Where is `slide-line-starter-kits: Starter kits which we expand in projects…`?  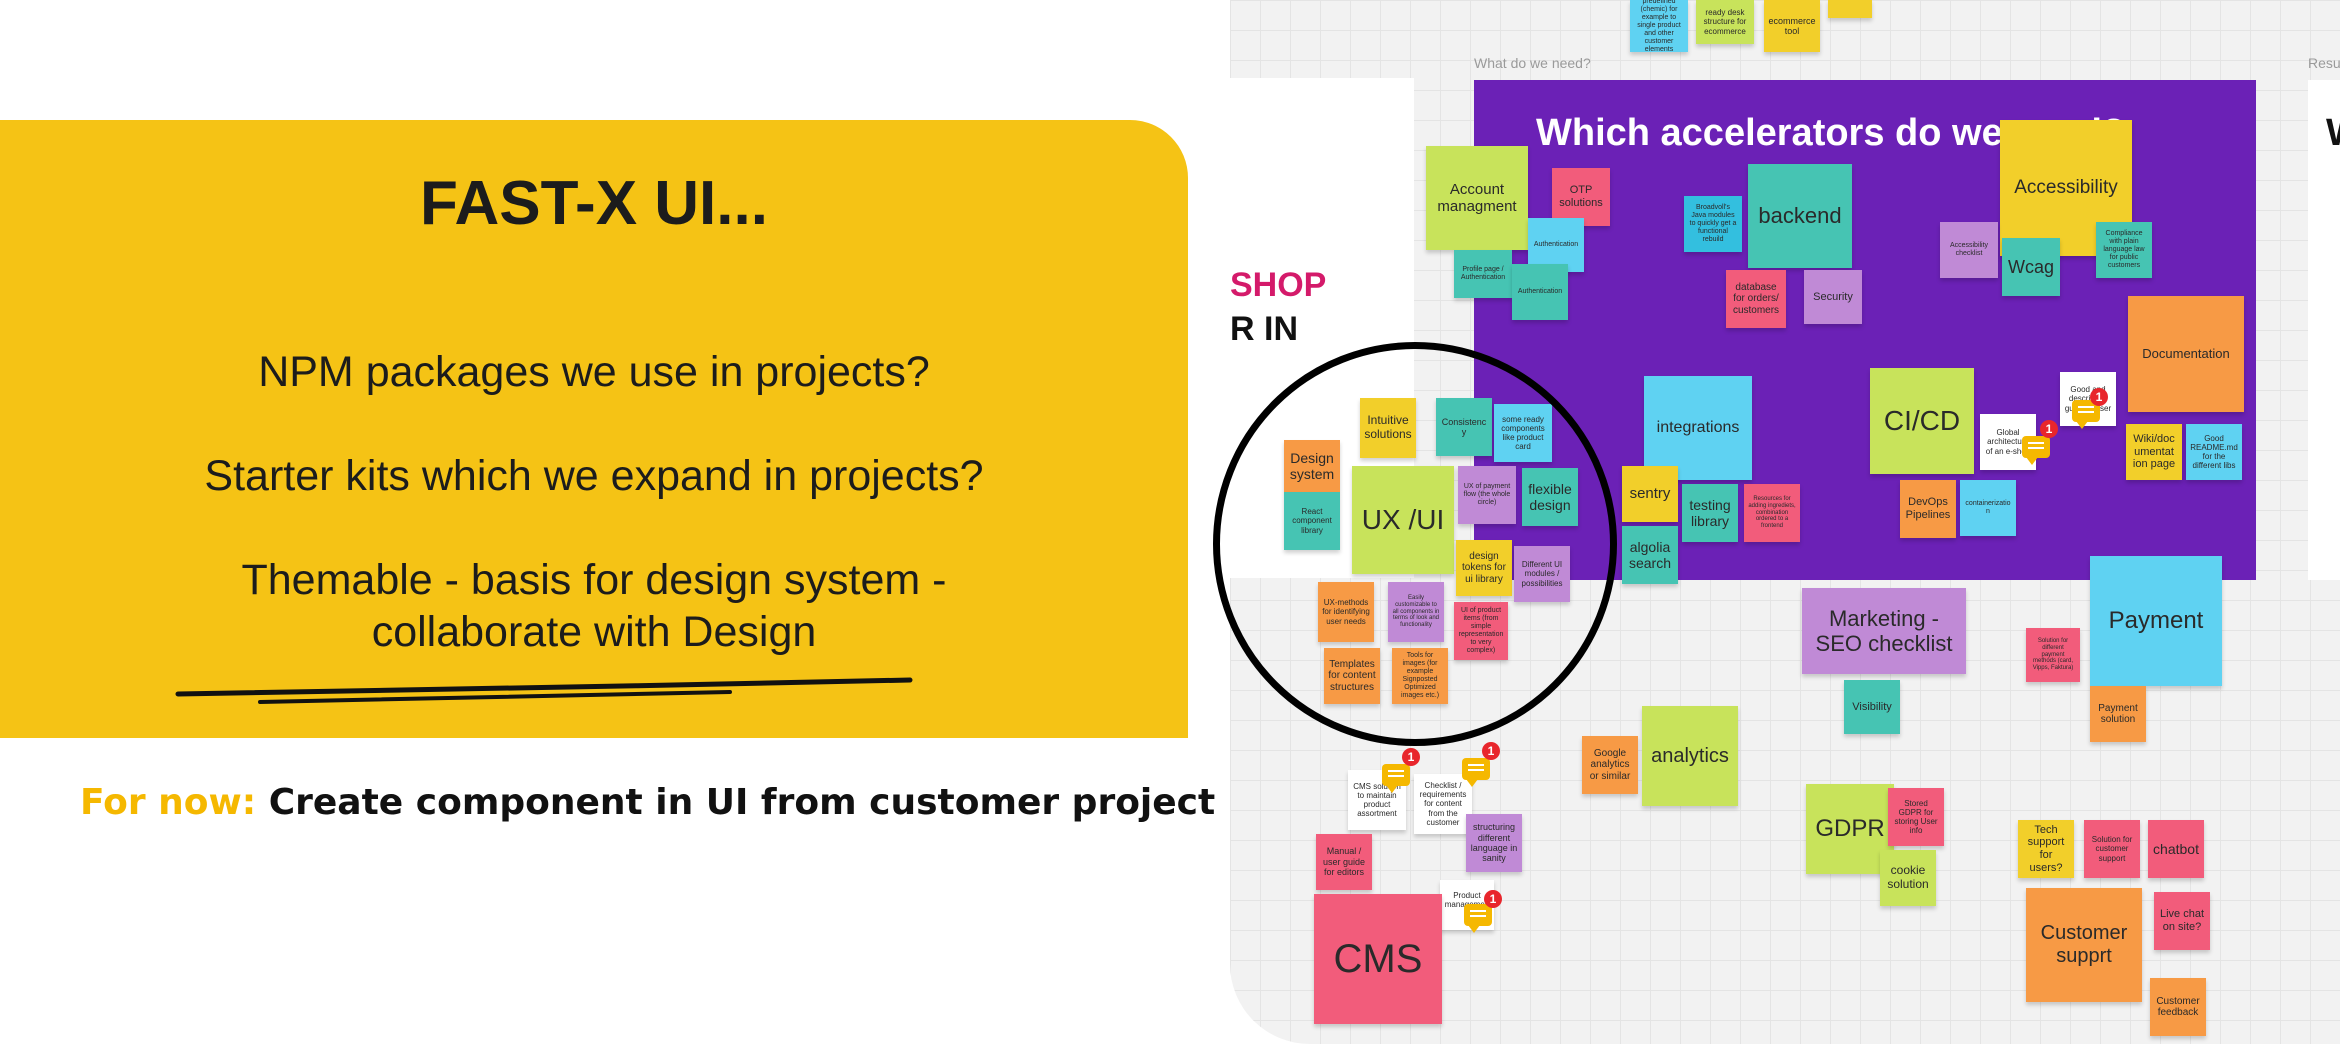
slide-line-starter-kits: Starter kits which we expand in projects… is located at coordinates (594, 476).